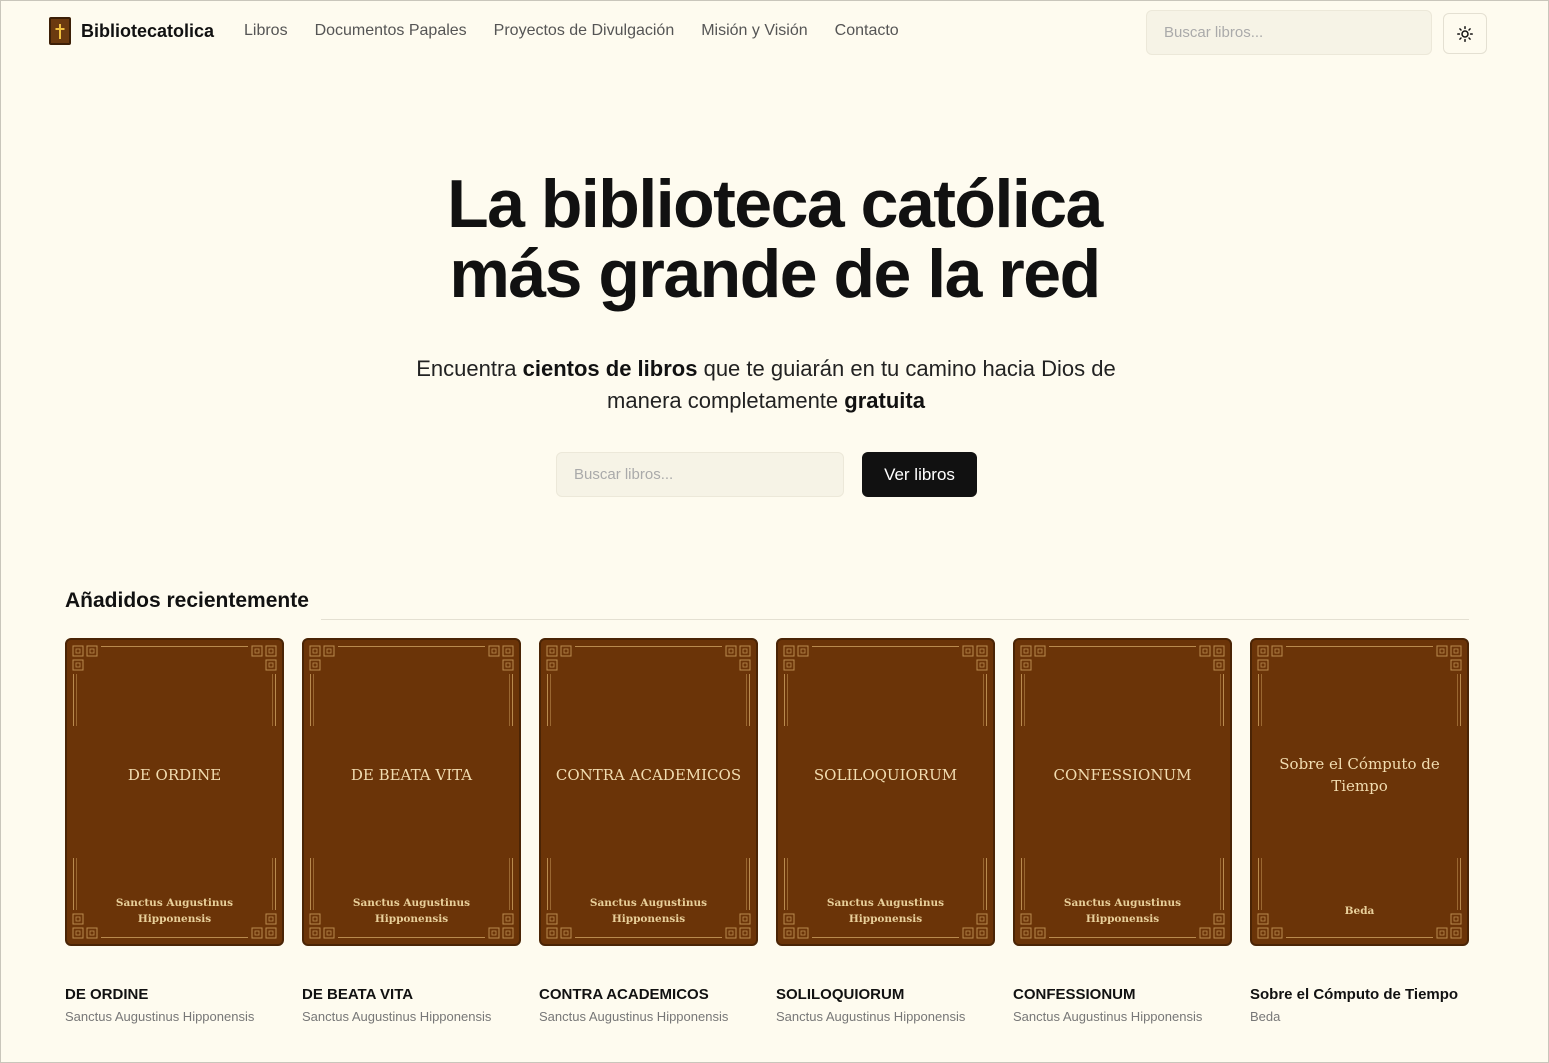 Image resolution: width=1549 pixels, height=1063 pixels. I want to click on theme-toggle-button, so click(1465, 33).